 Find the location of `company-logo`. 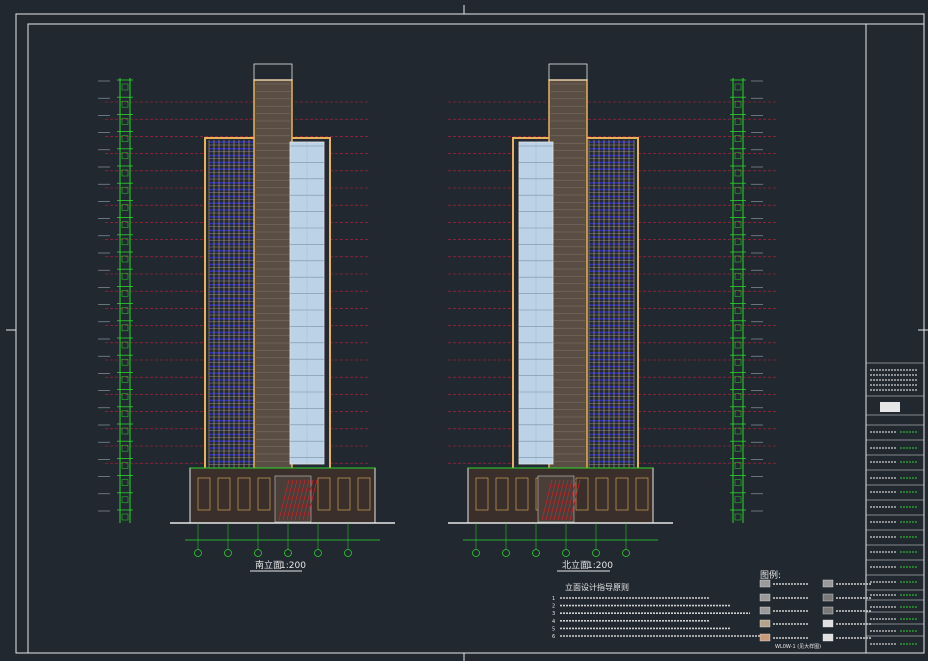

company-logo is located at coordinates (890, 407).